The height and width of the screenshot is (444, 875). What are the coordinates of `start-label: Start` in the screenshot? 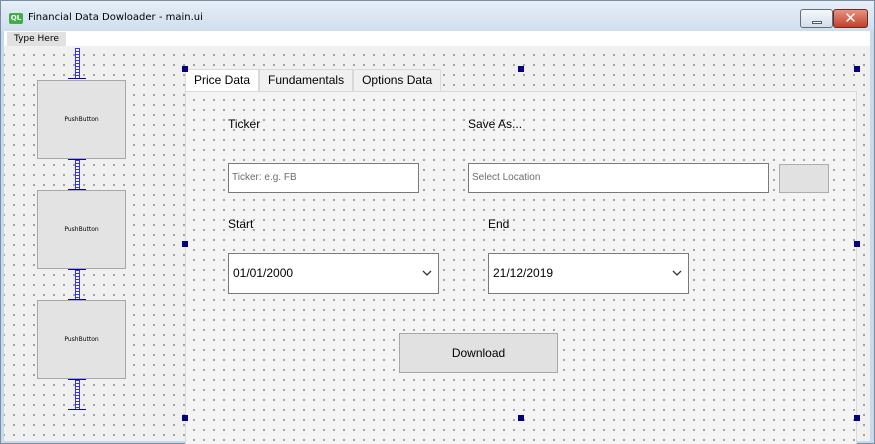 It's located at (241, 224).